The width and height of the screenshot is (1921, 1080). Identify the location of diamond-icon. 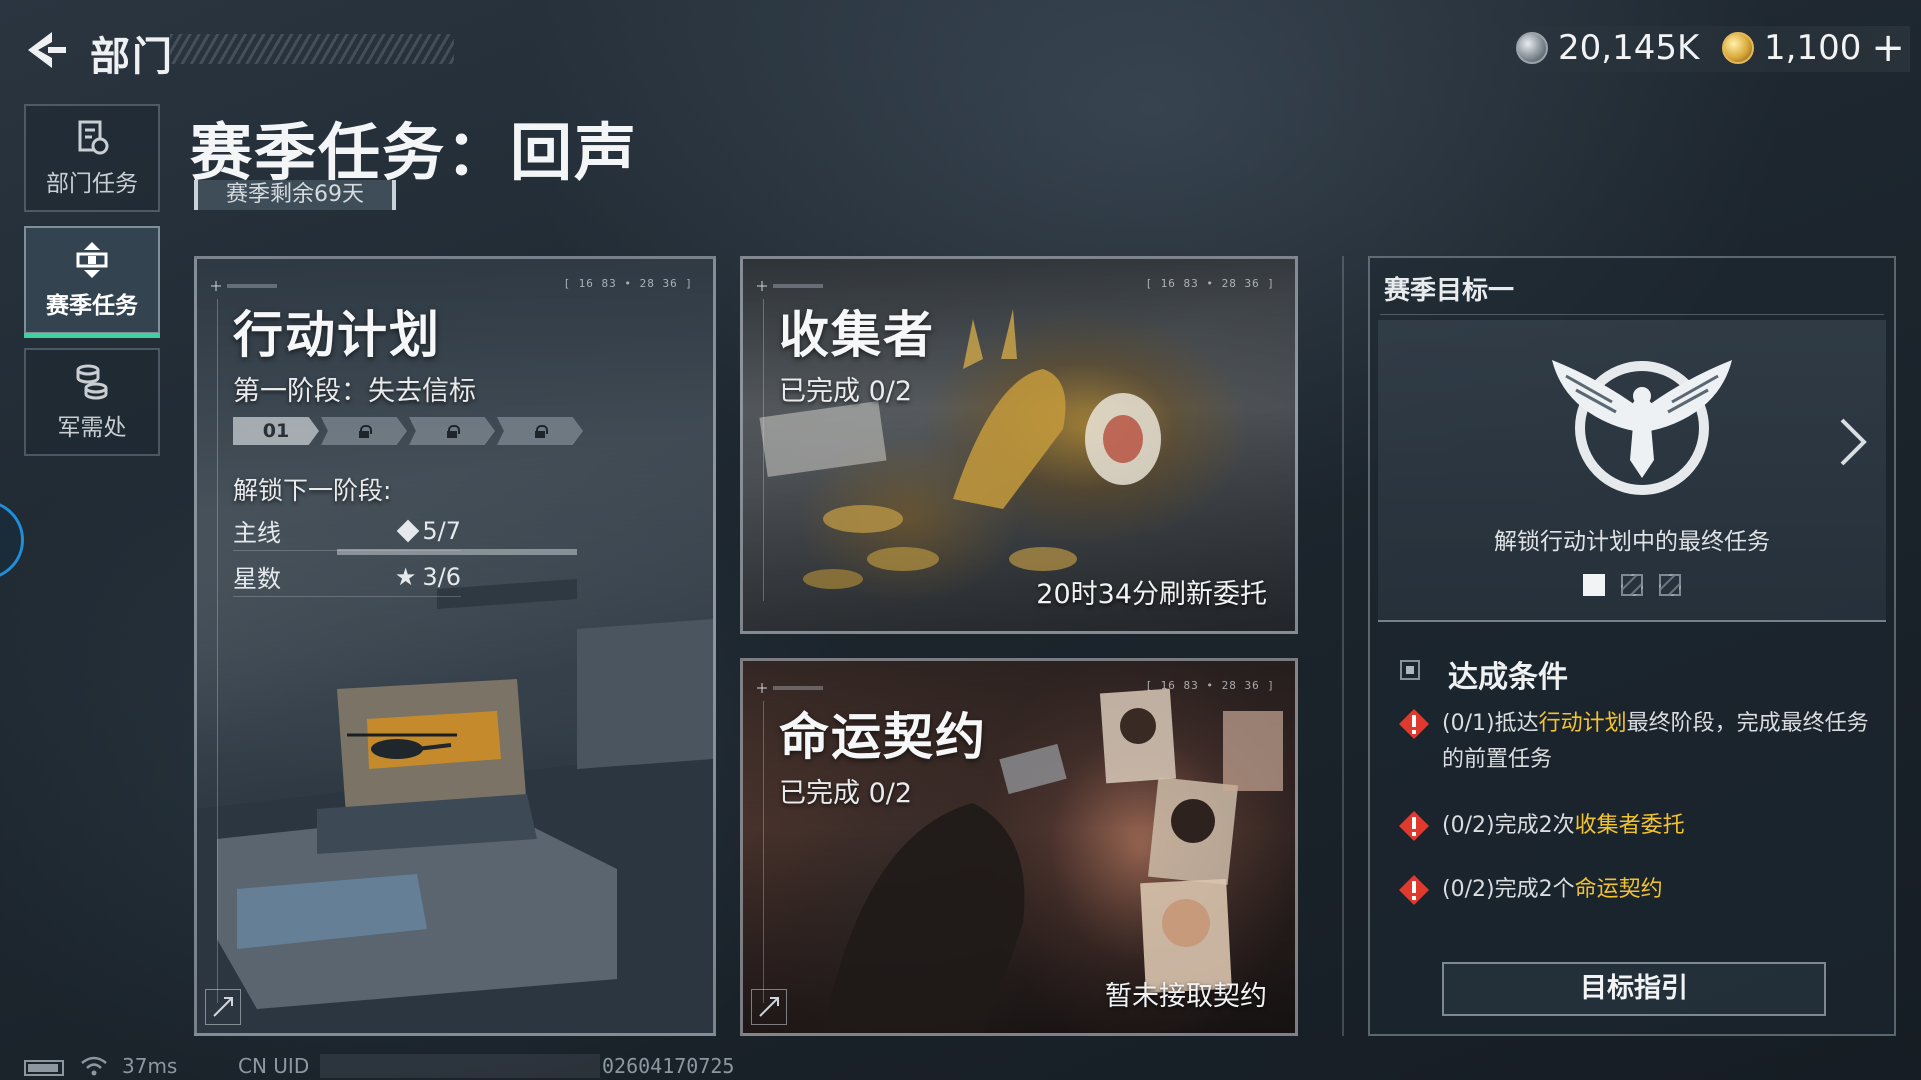
(408, 530).